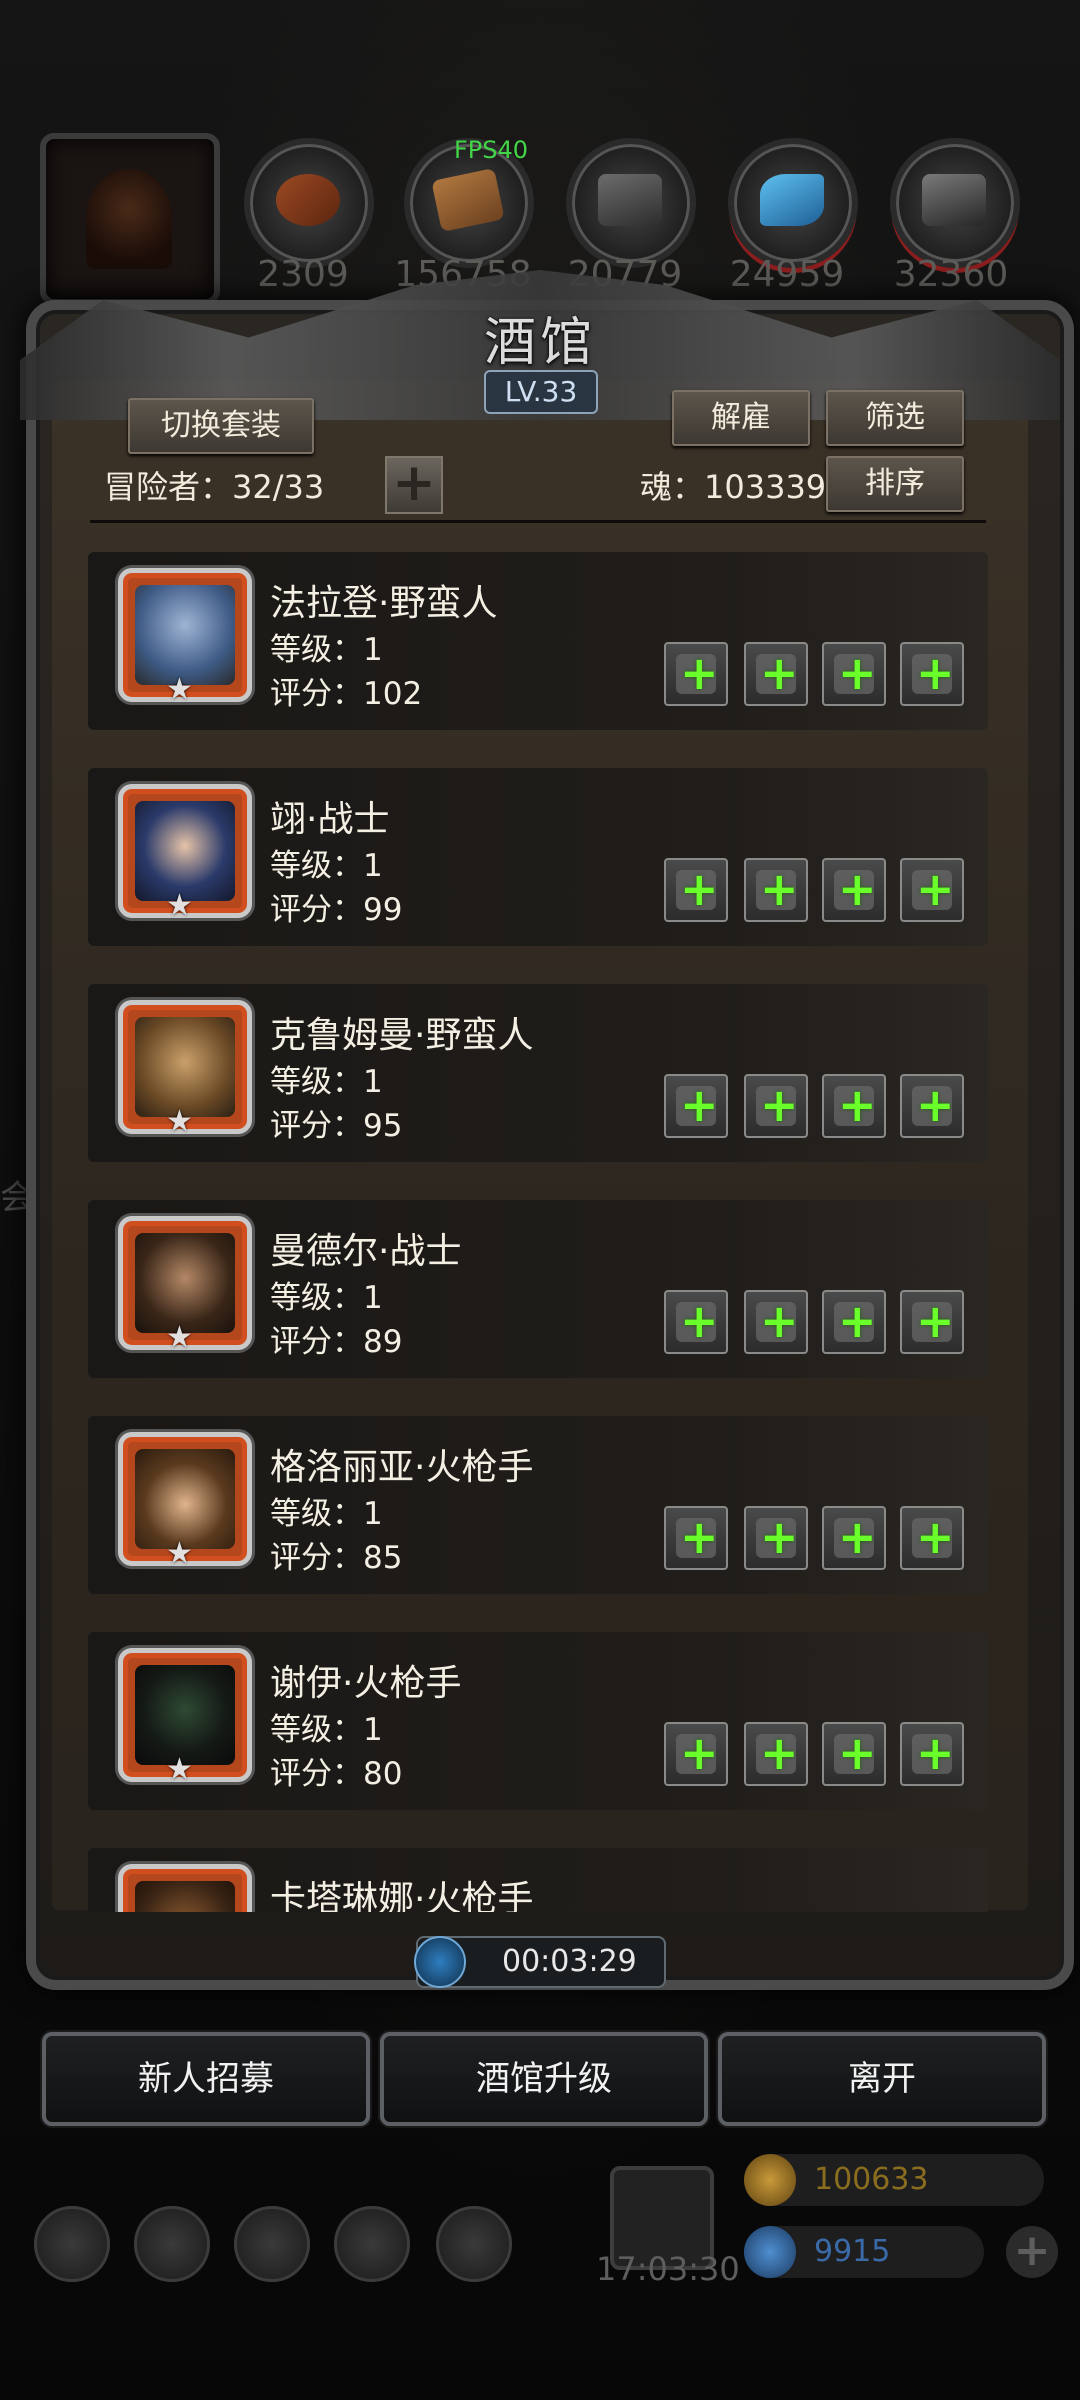 The width and height of the screenshot is (1080, 2400). What do you see at coordinates (185, 1715) in the screenshot?
I see `hooded-musketeer-portrait-icon` at bounding box center [185, 1715].